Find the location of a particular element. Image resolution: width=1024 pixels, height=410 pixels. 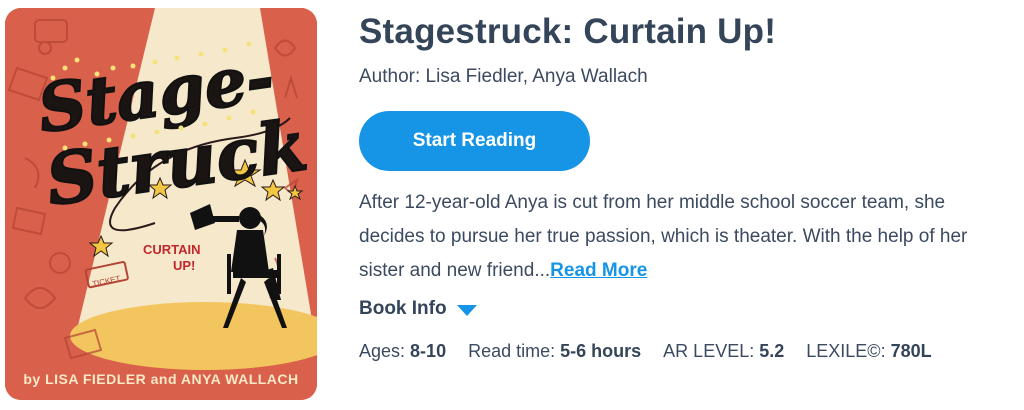

book-title: Stagestruck: Curtain Up! is located at coordinates (568, 31).